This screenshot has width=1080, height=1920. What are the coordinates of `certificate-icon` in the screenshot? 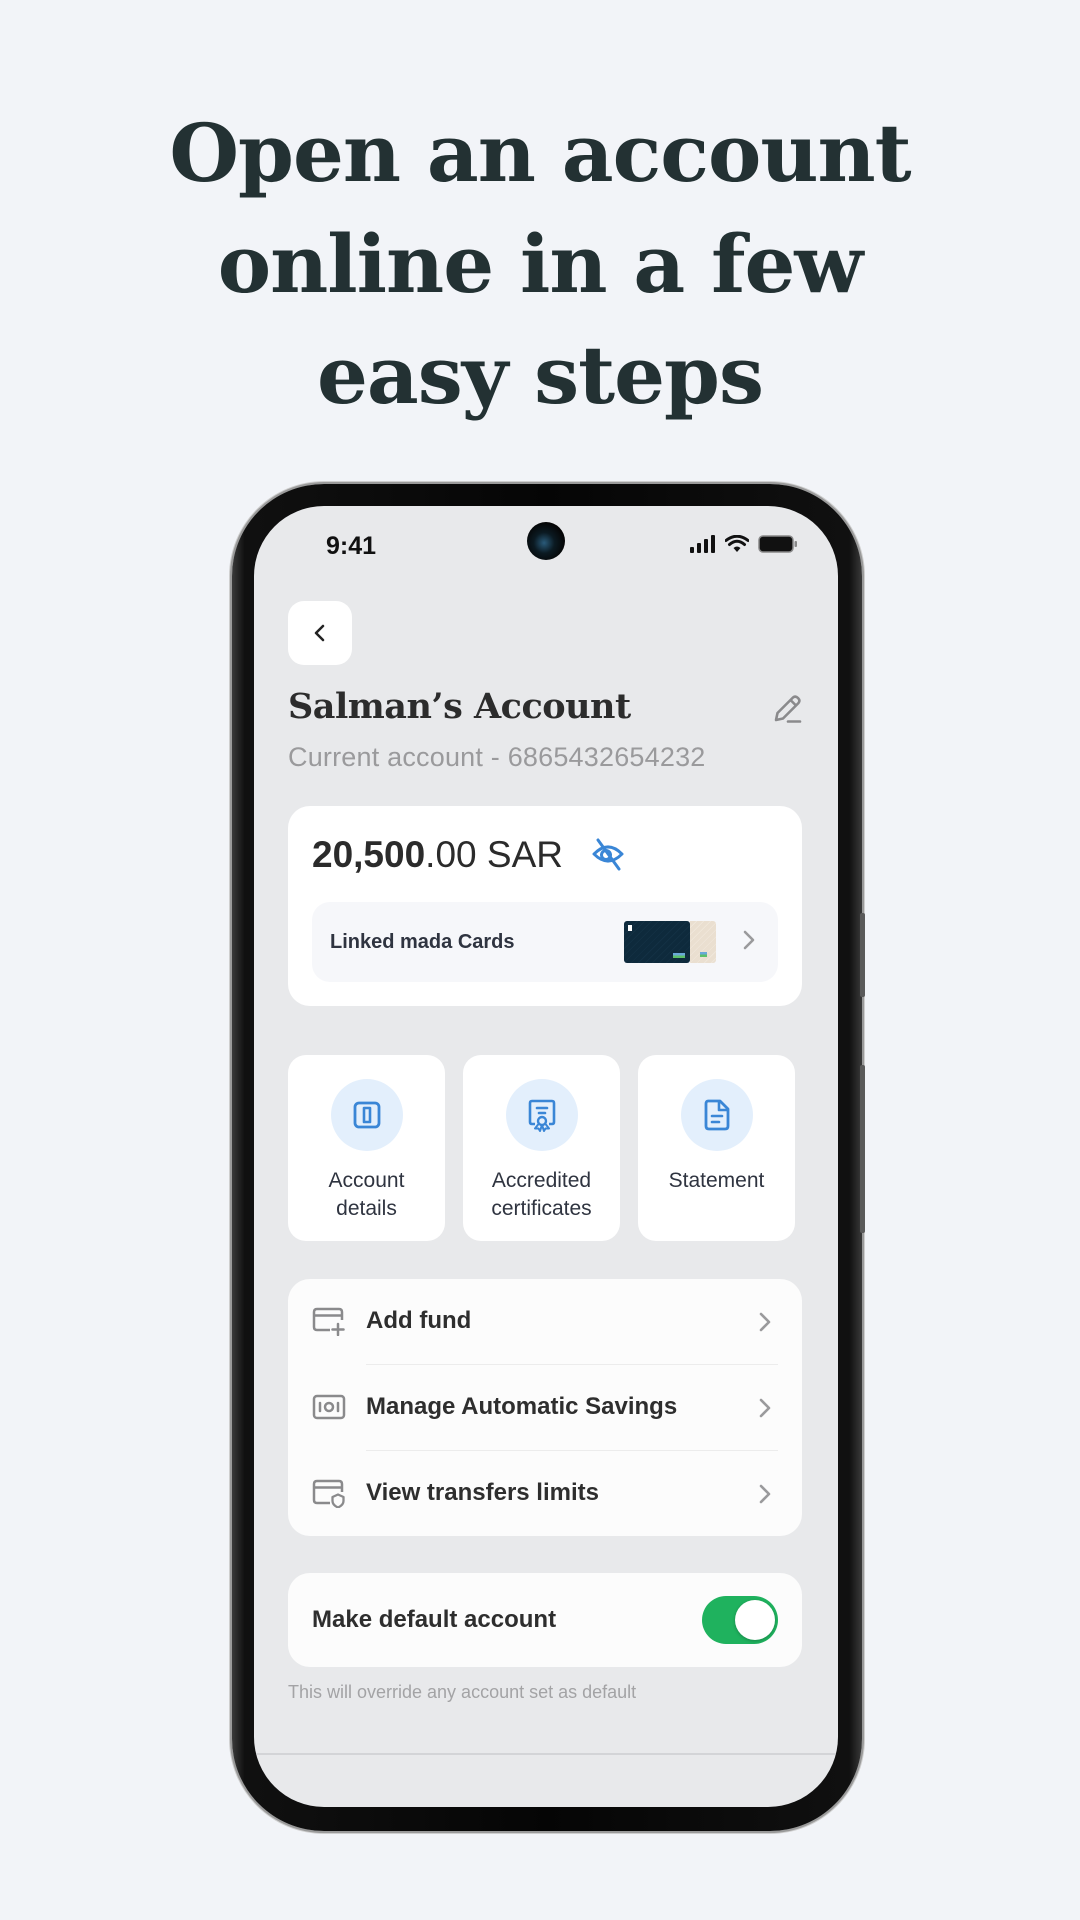 It's located at (542, 1115).